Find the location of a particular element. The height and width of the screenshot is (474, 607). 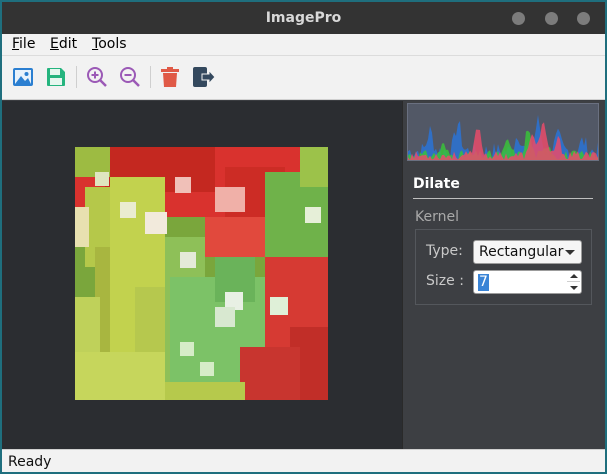

delete-icon is located at coordinates (170, 77).